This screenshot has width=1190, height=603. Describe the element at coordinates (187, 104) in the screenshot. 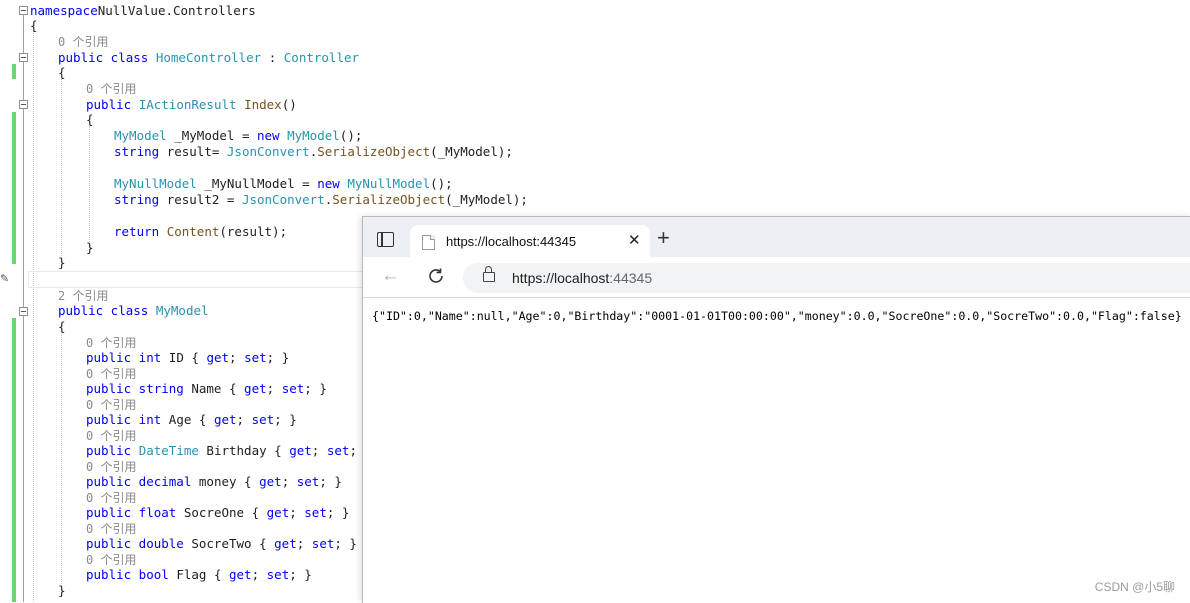

I see `code-token: IActionResult` at that location.